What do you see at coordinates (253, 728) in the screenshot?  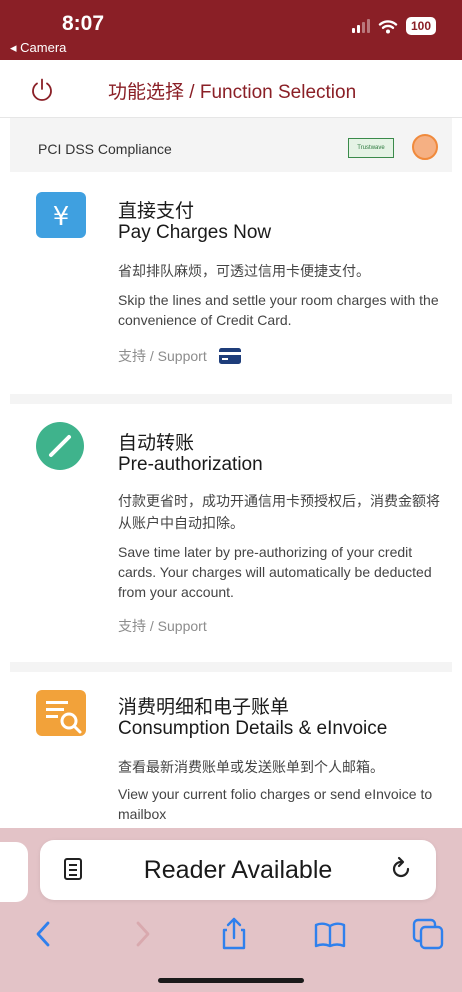 I see `card-title-en: Consumption Details & eInvoice` at bounding box center [253, 728].